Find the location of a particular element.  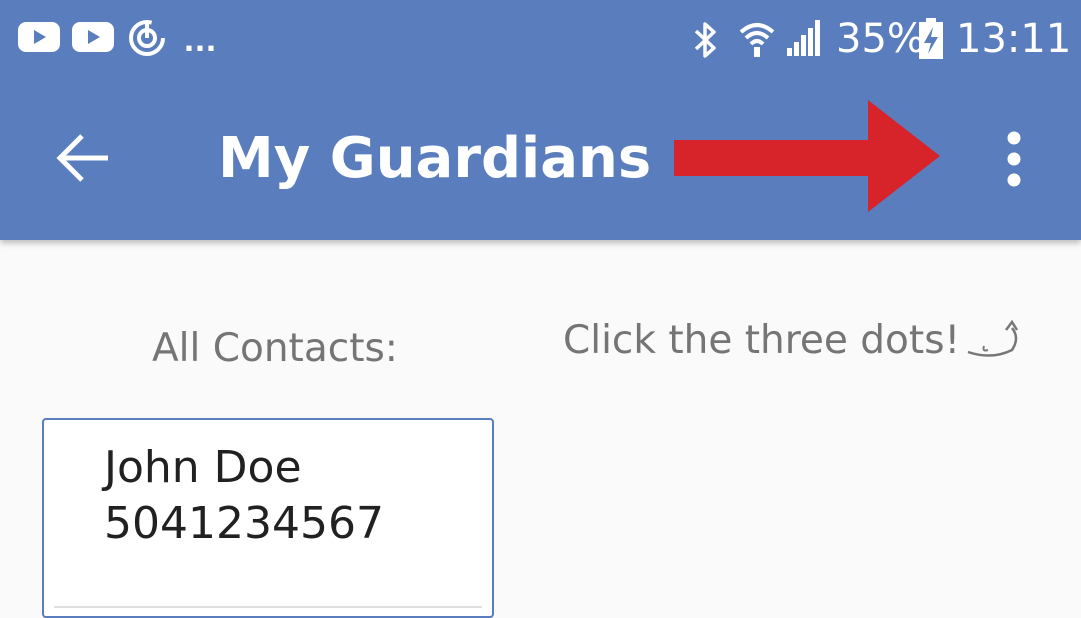

status-bar: ... 35% 13:11 is located at coordinates (540, 40).